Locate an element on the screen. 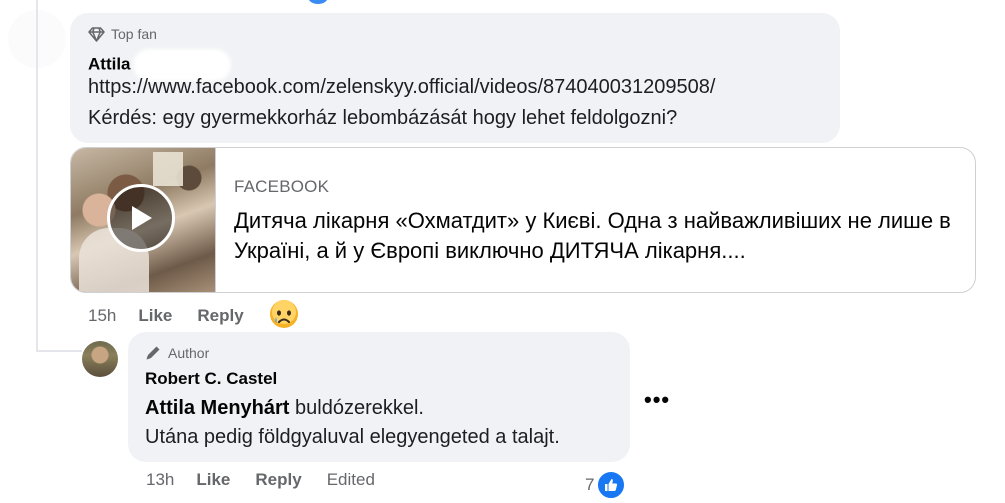  badge-label: Top fan is located at coordinates (134, 34).